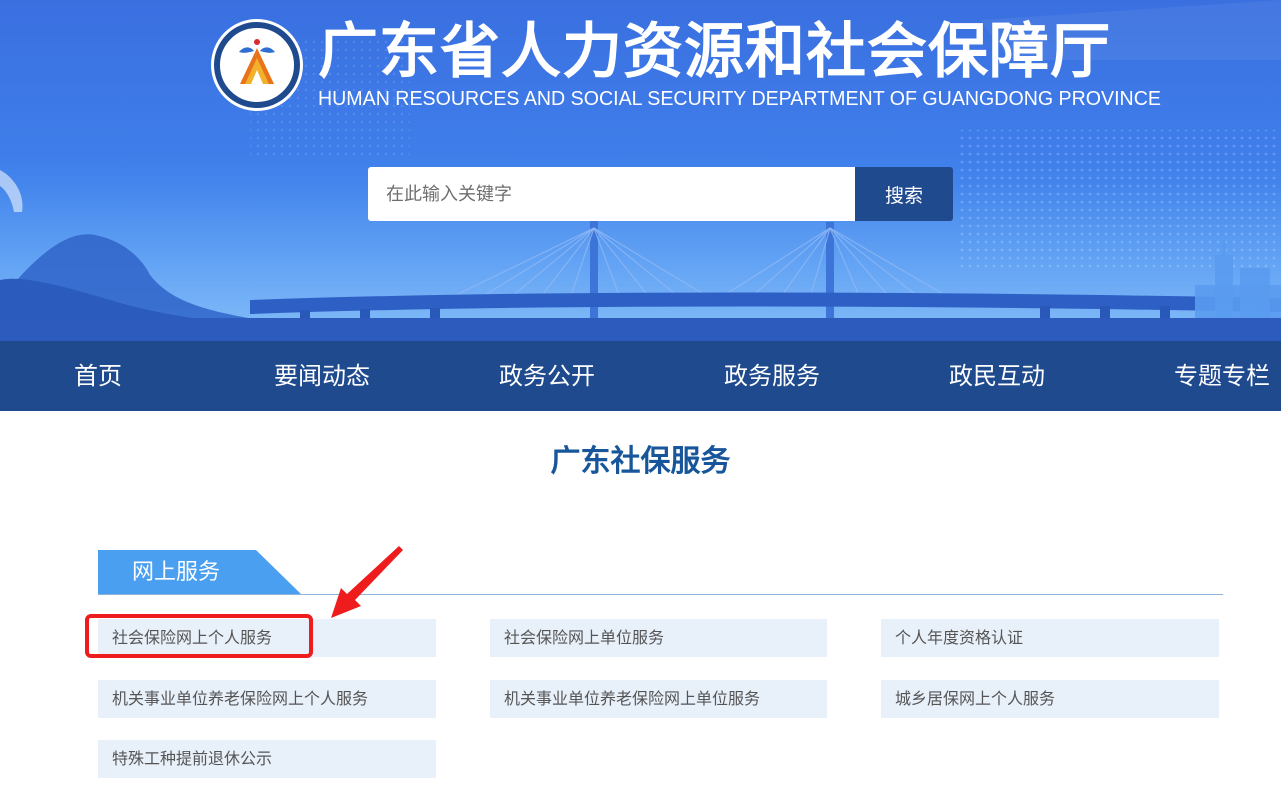  I want to click on nav-item-news: 要闻动态, so click(322, 376).